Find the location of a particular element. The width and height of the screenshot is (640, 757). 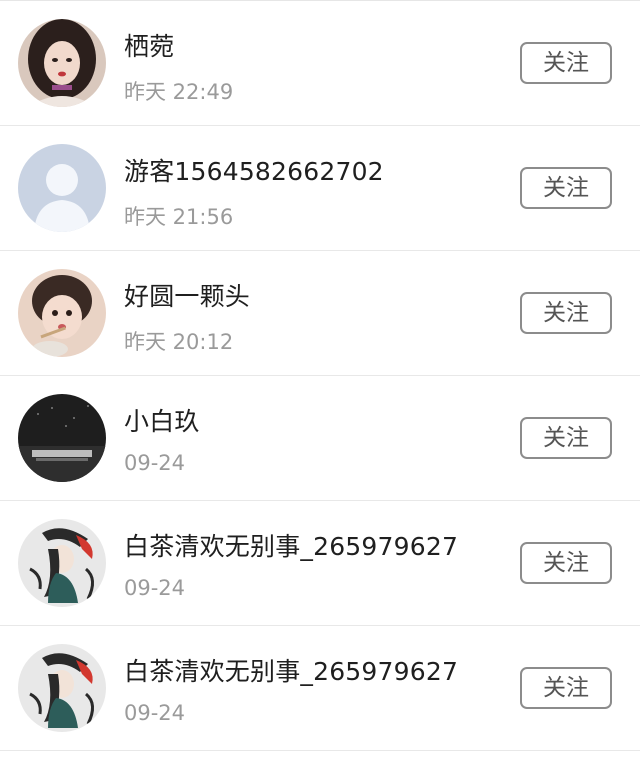

user-name: 游客1564582662702 is located at coordinates (254, 170).